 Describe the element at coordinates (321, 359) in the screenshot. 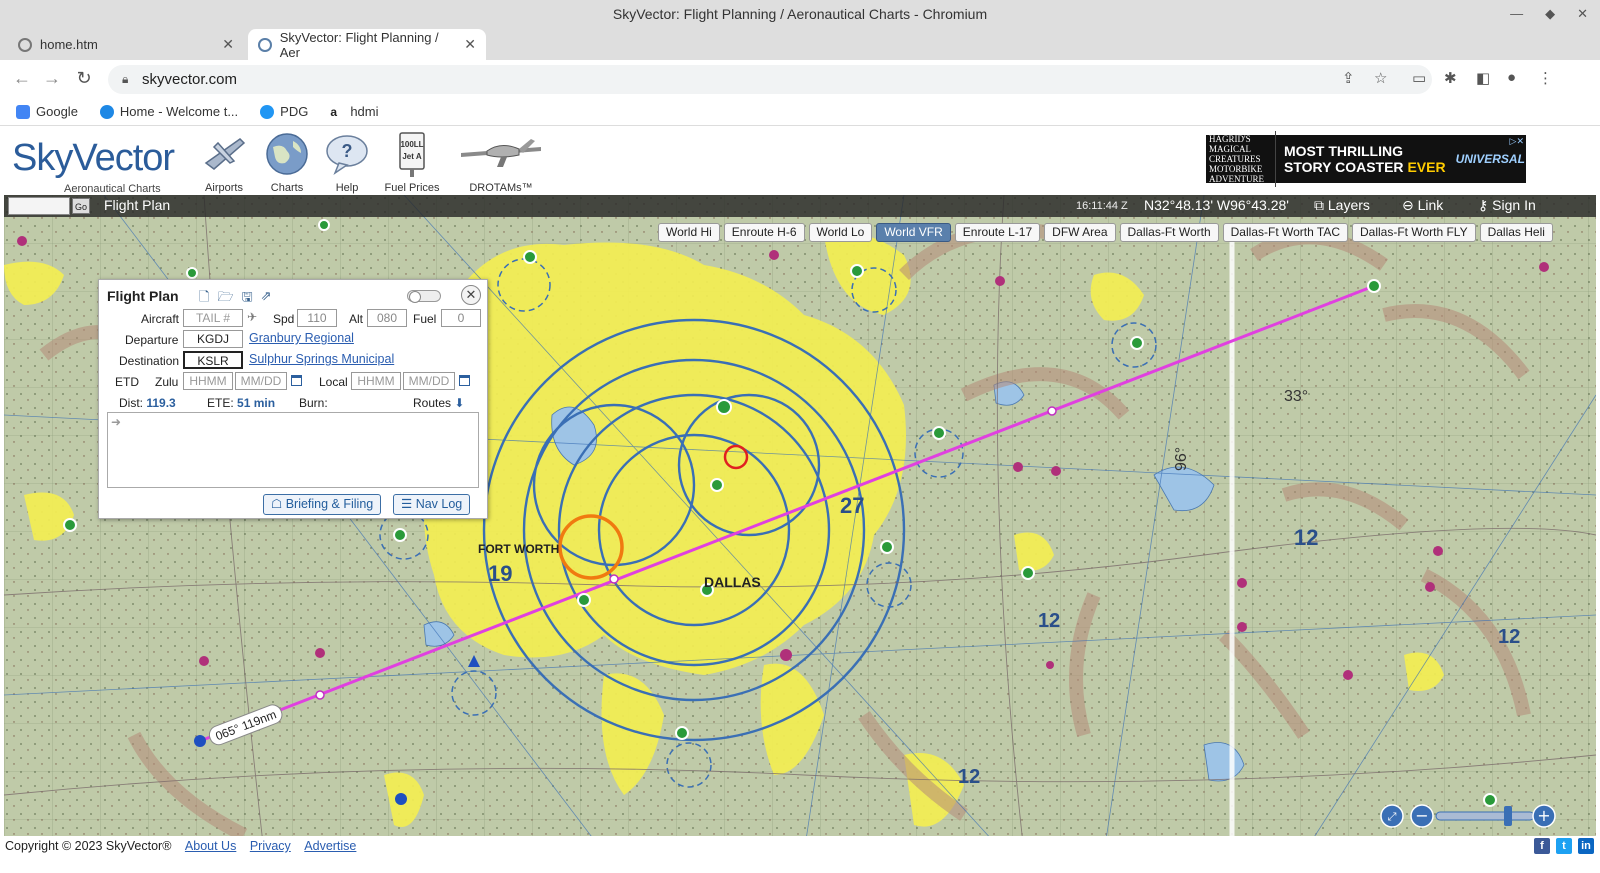

I see `destination-airport-link: Sulphur Springs Municipal` at that location.